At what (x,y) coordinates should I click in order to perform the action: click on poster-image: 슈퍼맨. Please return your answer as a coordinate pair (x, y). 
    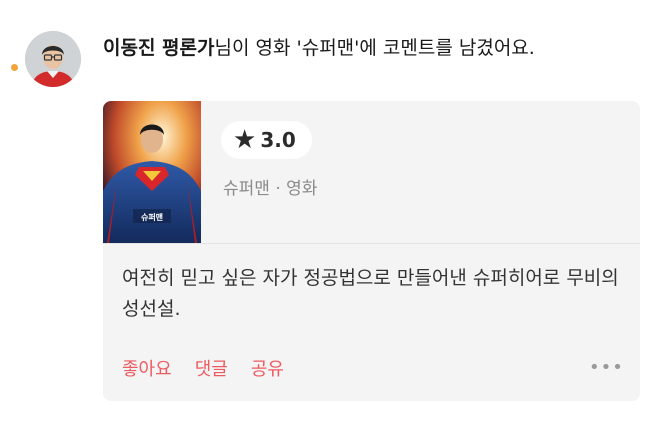
    Looking at the image, I should click on (152, 172).